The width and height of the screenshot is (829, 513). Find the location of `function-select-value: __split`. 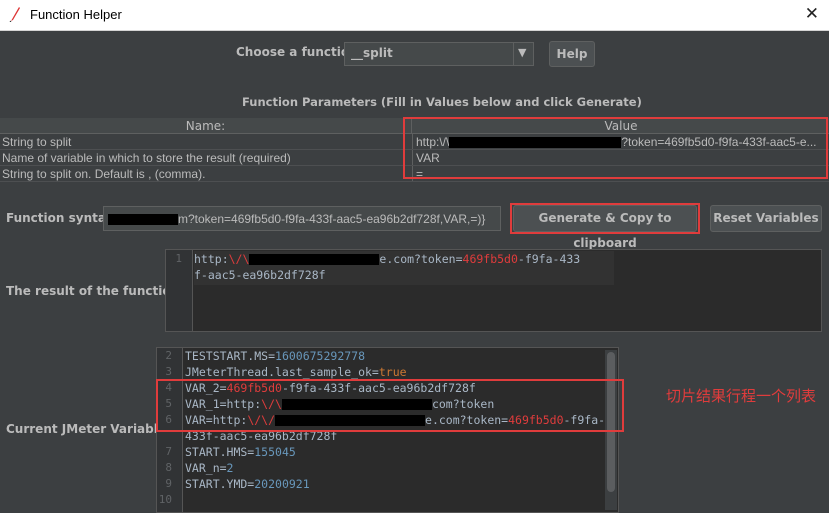

function-select-value: __split is located at coordinates (372, 53).